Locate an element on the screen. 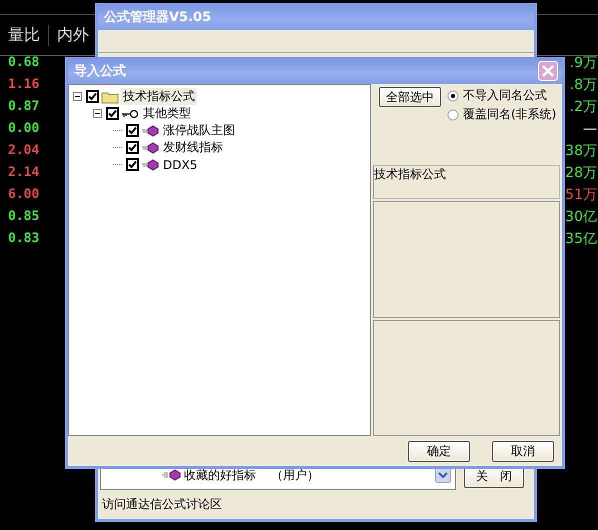 This screenshot has width=598, height=530. dialog-button: 确定 is located at coordinates (439, 451).